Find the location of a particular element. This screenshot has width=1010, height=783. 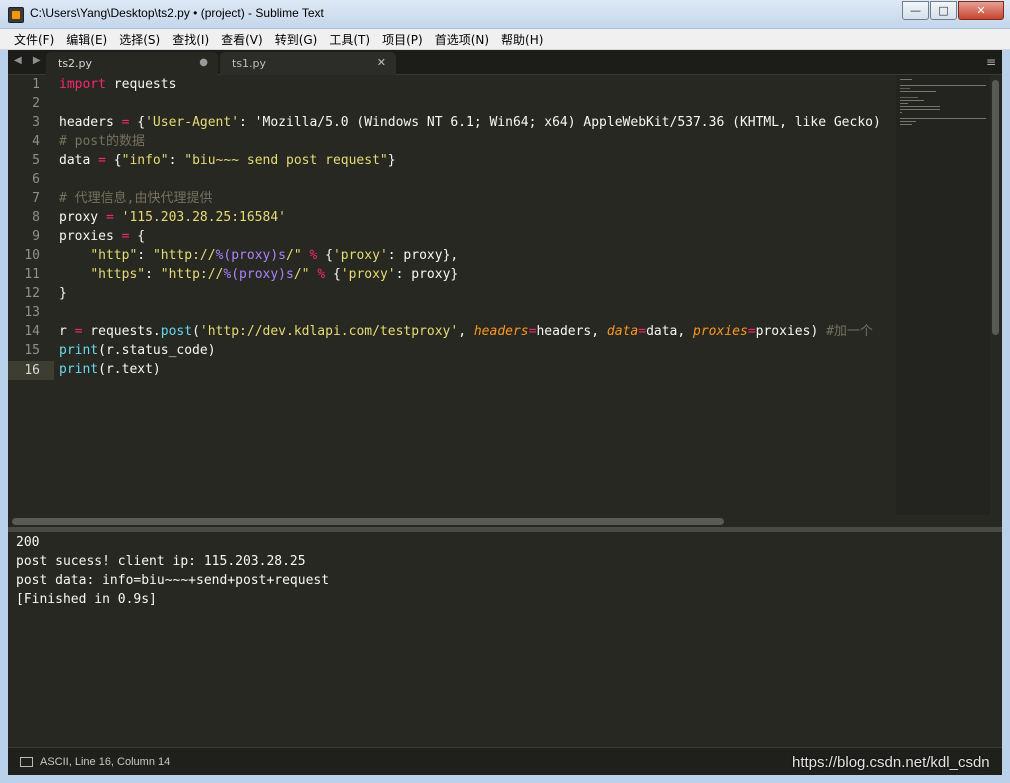

minimize-button: — is located at coordinates (915, 10).